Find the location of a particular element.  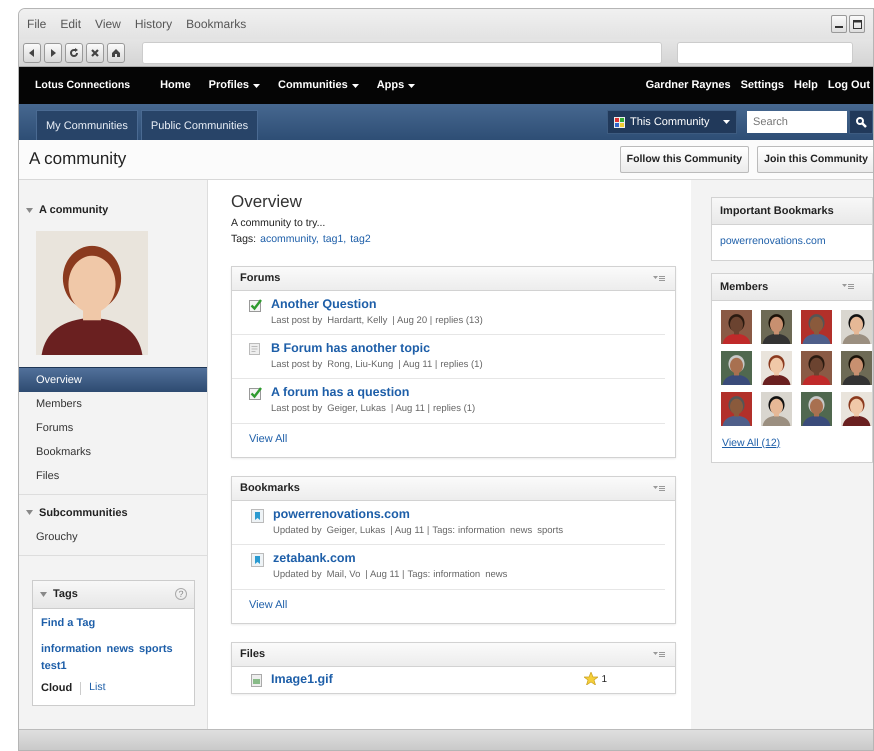

action-button: Follow this Community is located at coordinates (685, 160).